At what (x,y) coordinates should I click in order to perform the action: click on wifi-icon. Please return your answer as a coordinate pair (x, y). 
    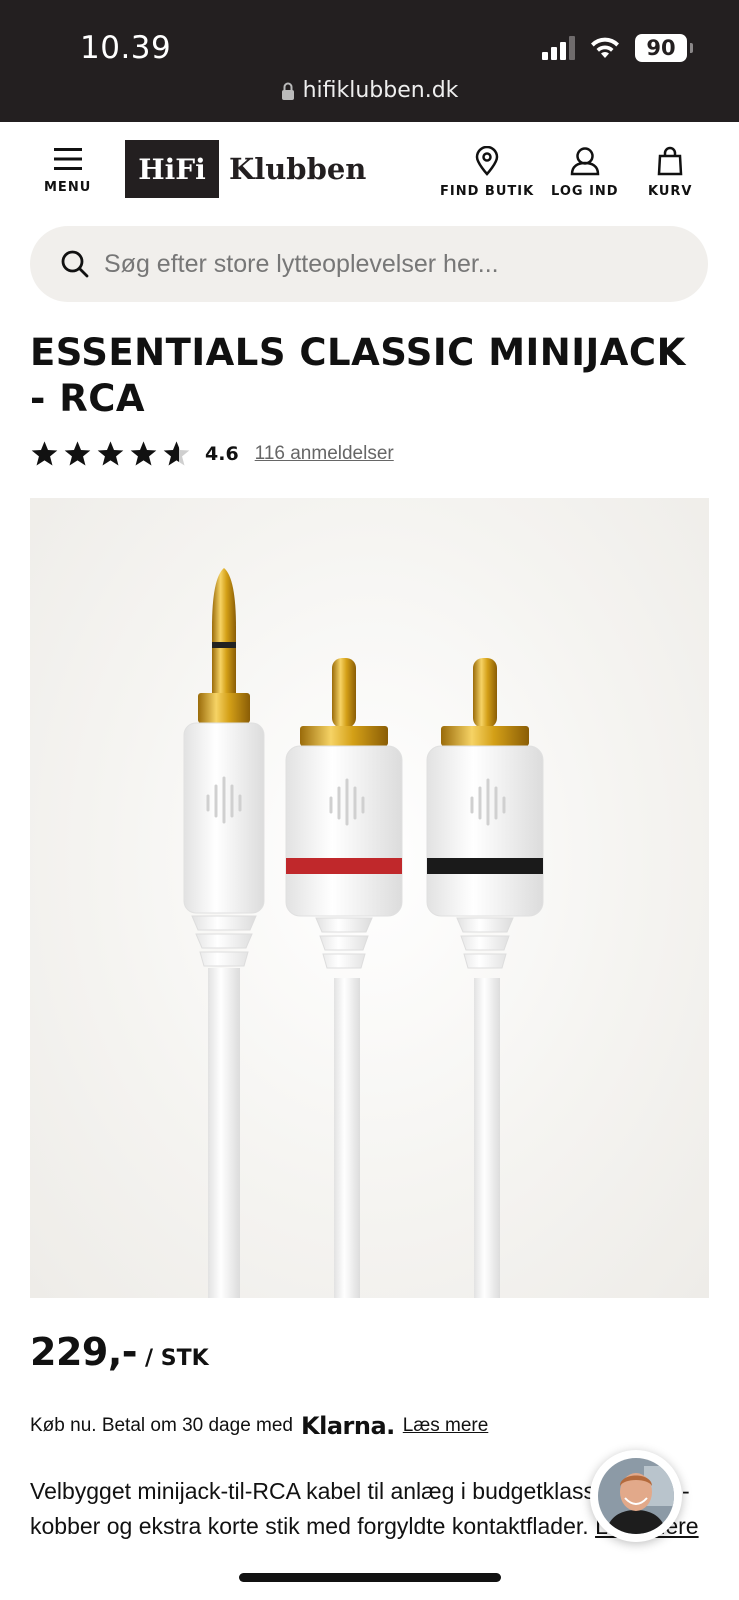
    Looking at the image, I should click on (605, 47).